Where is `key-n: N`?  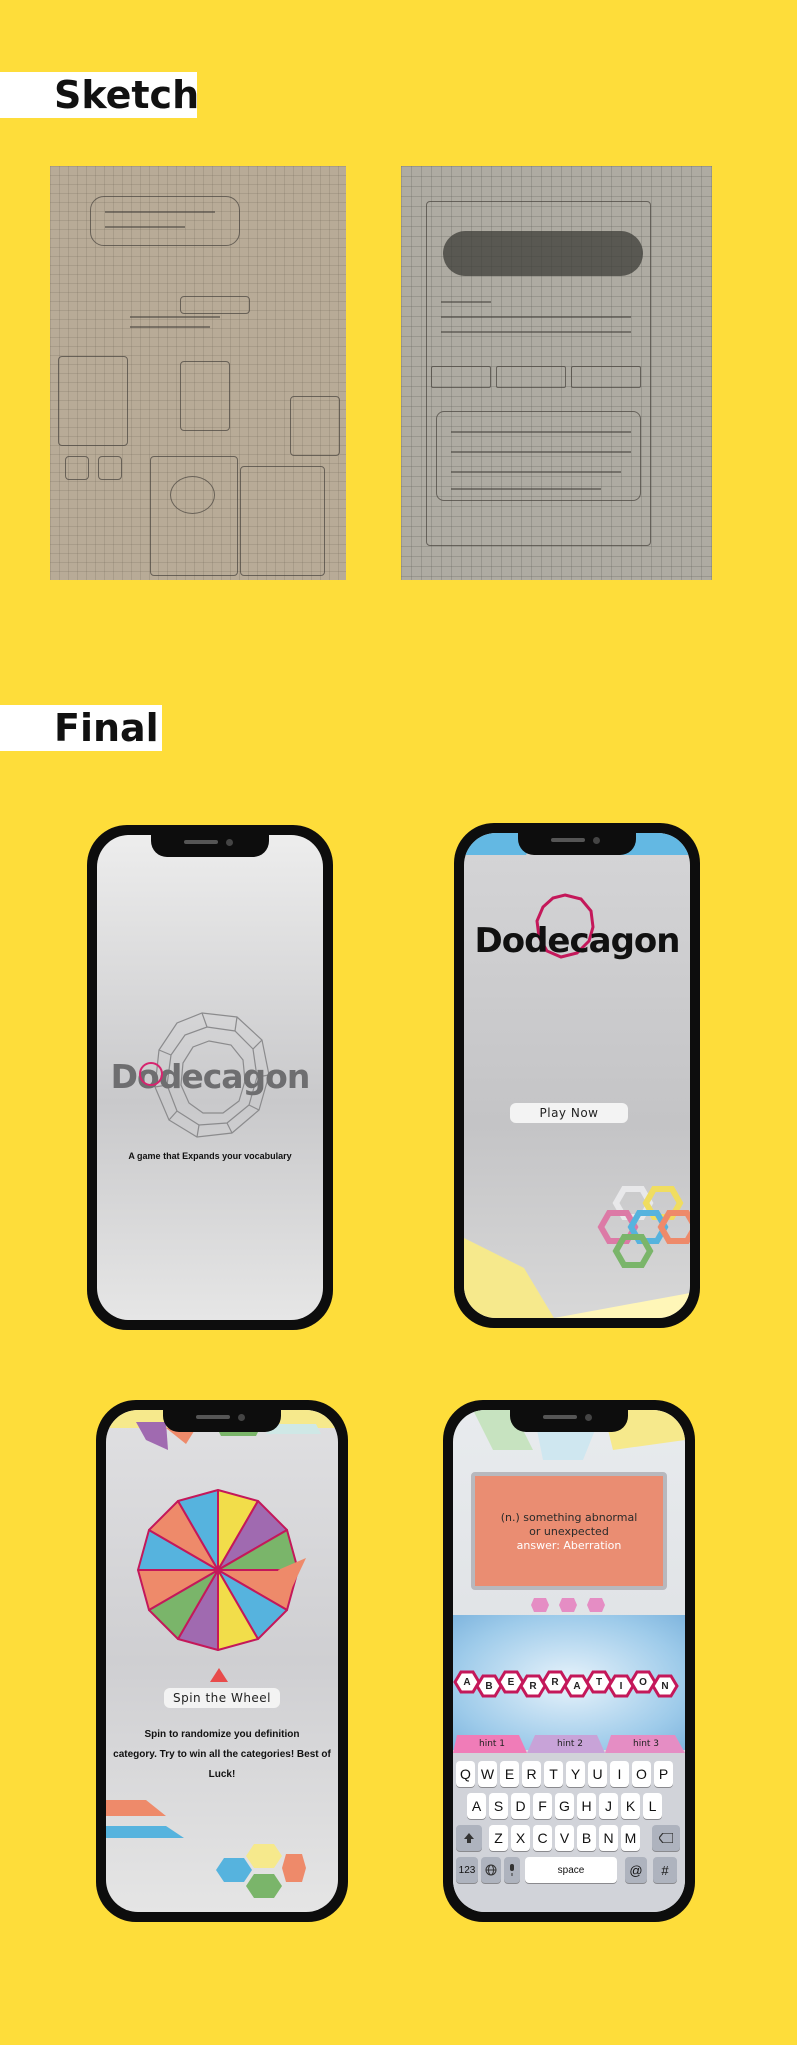
key-n: N is located at coordinates (608, 1838).